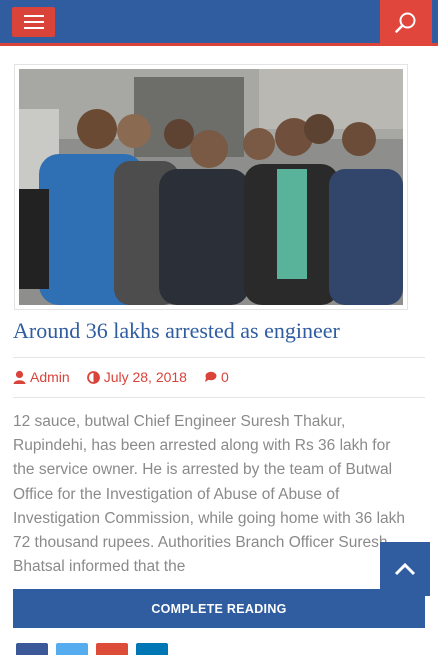  I want to click on google-plus-icon, so click(112, 649).